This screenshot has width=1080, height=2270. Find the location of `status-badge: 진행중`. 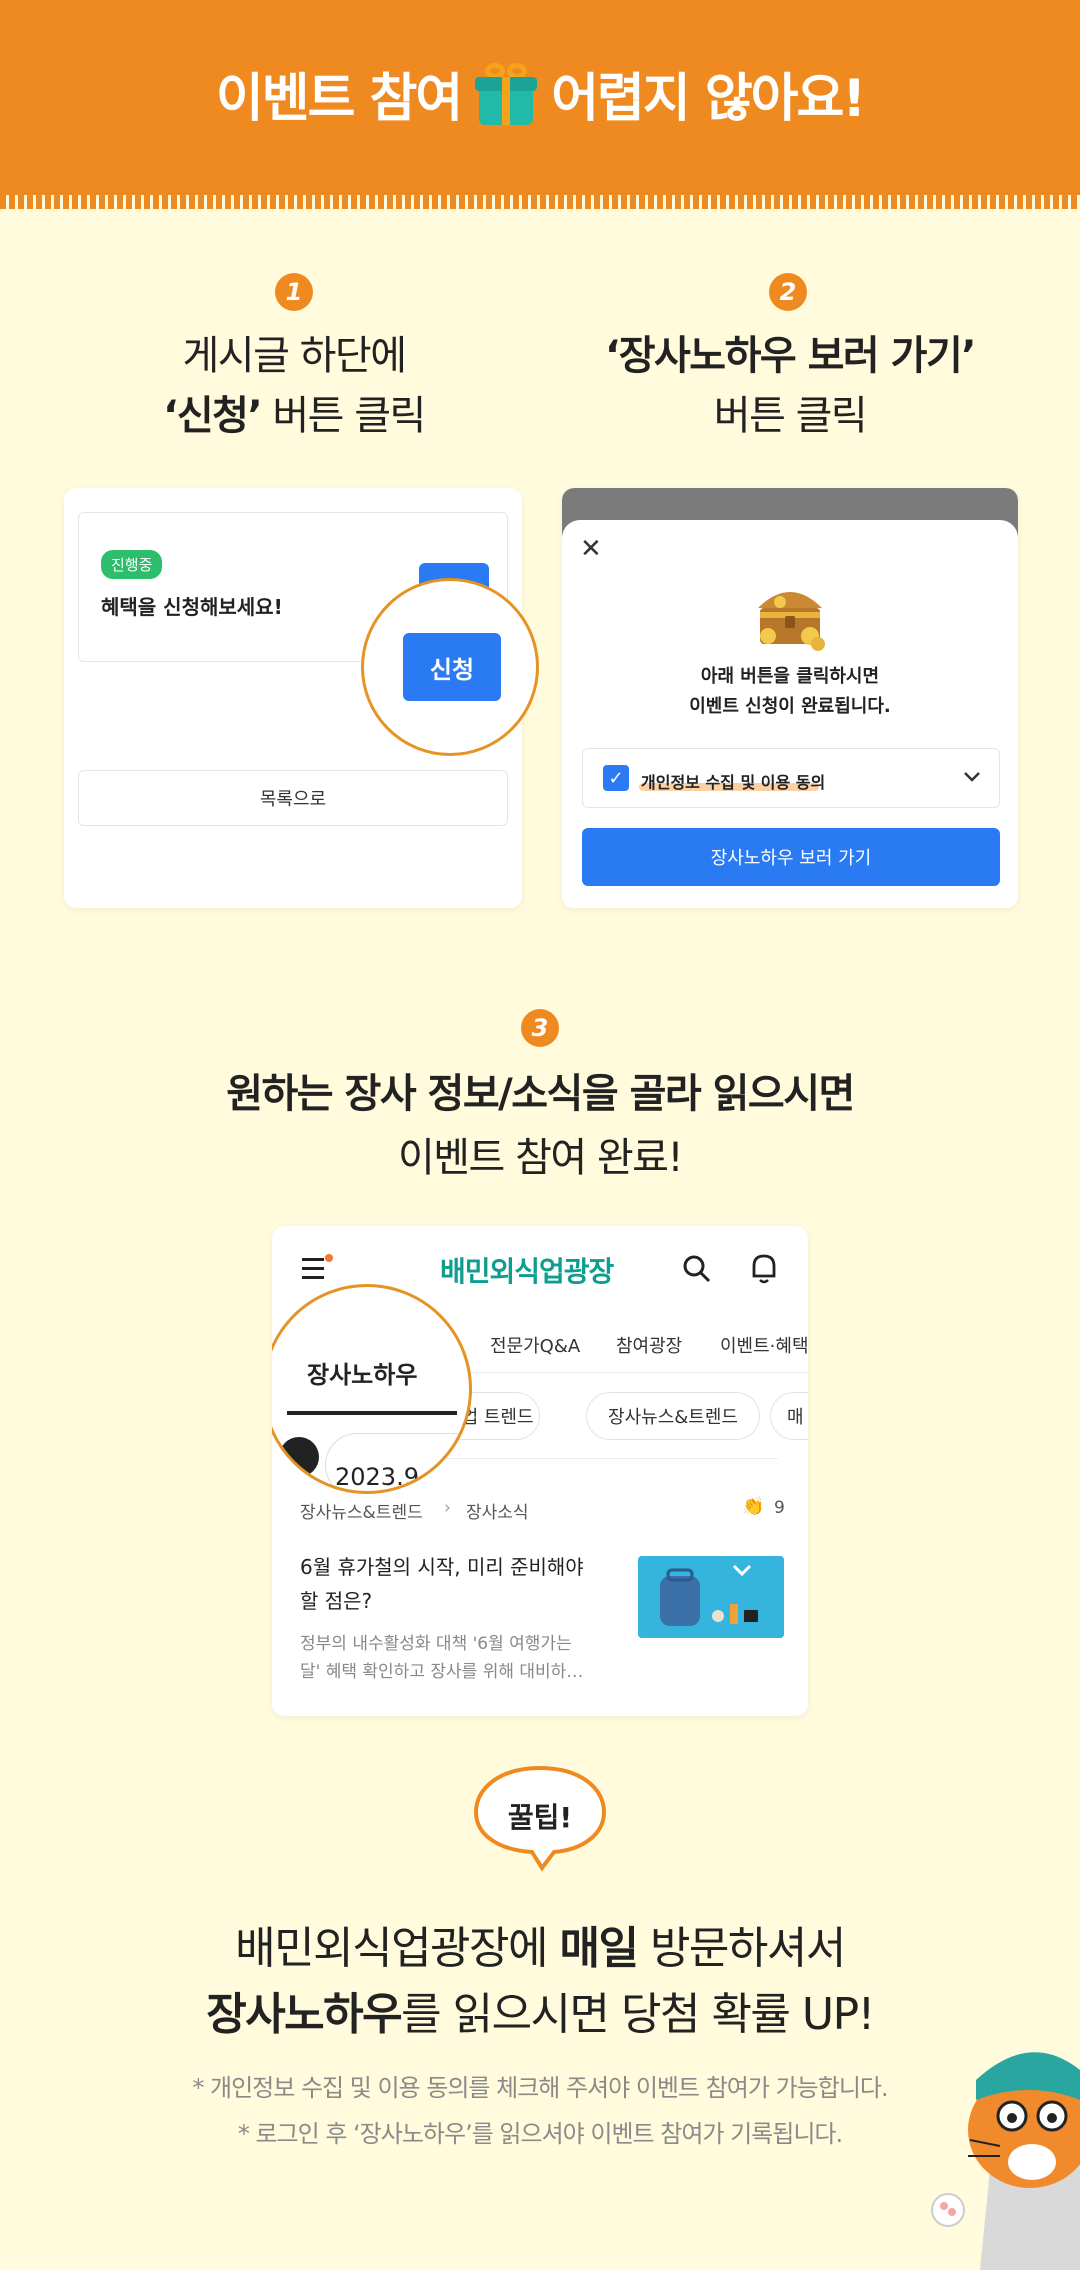

status-badge: 진행중 is located at coordinates (132, 564).